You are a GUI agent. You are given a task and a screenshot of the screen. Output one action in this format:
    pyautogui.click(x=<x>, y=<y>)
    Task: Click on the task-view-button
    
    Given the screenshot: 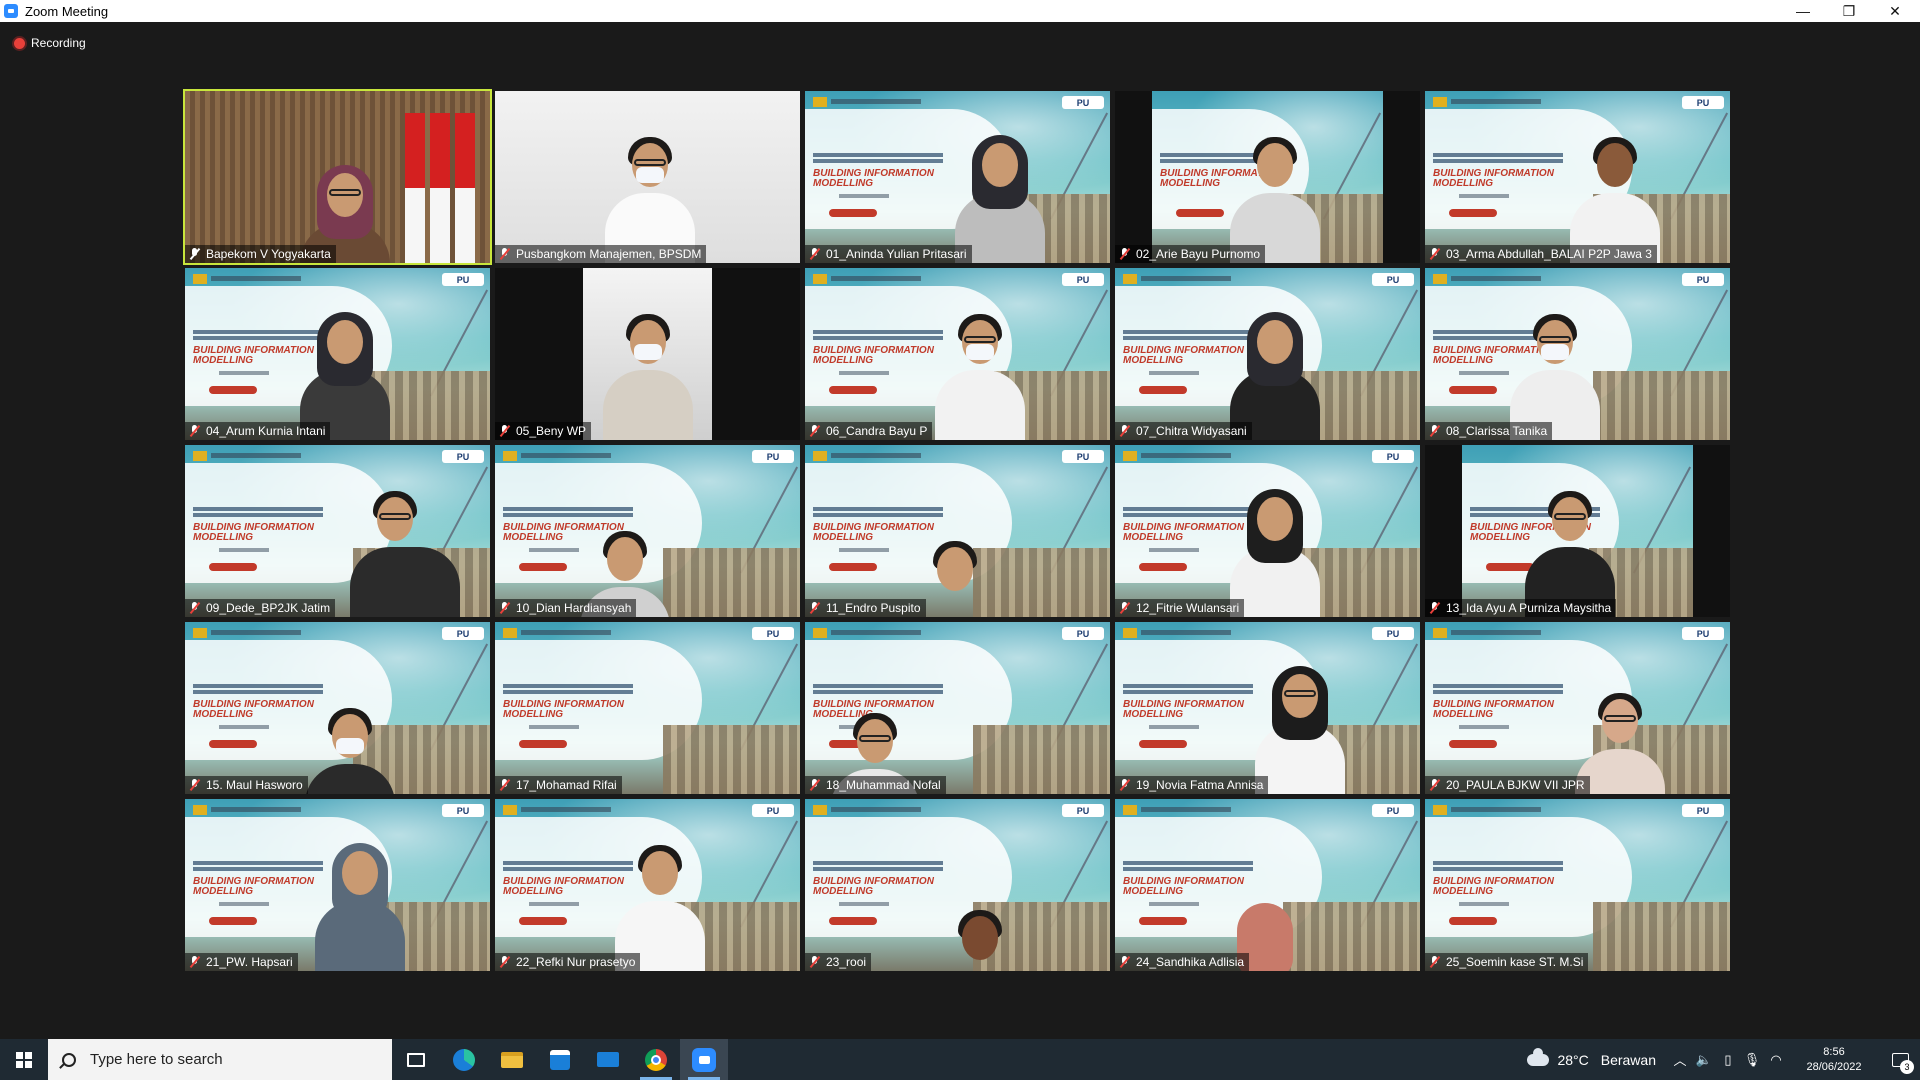 What is the action you would take?
    pyautogui.click(x=416, y=1059)
    